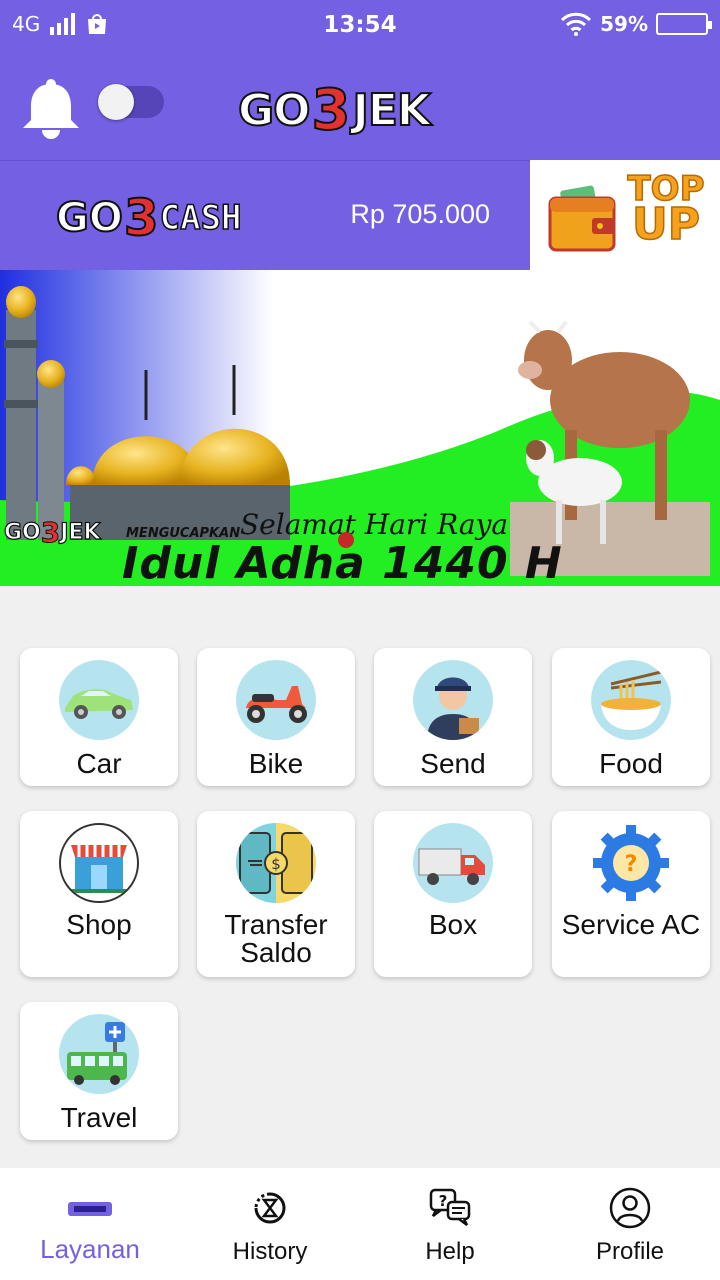 This screenshot has height=1280, width=720. I want to click on banner-brand-num: 3, so click(50, 533).